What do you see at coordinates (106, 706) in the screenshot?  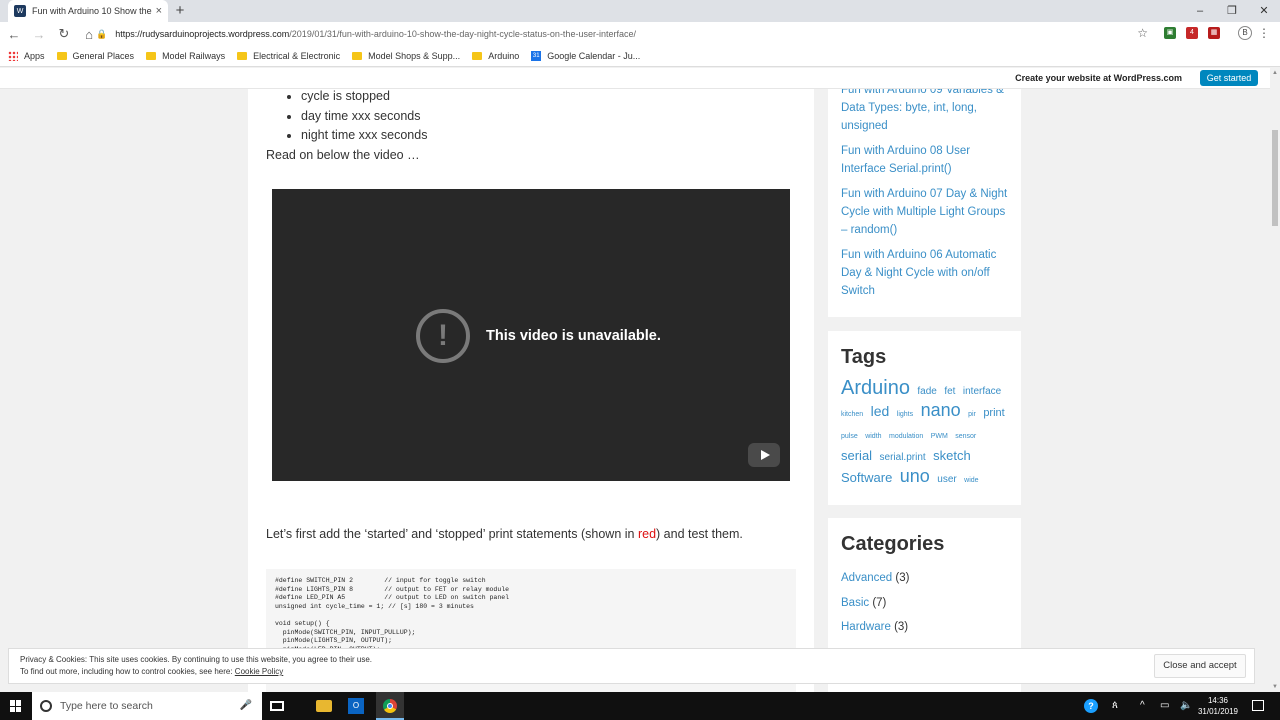 I see `search-placeholder: Type here to search` at bounding box center [106, 706].